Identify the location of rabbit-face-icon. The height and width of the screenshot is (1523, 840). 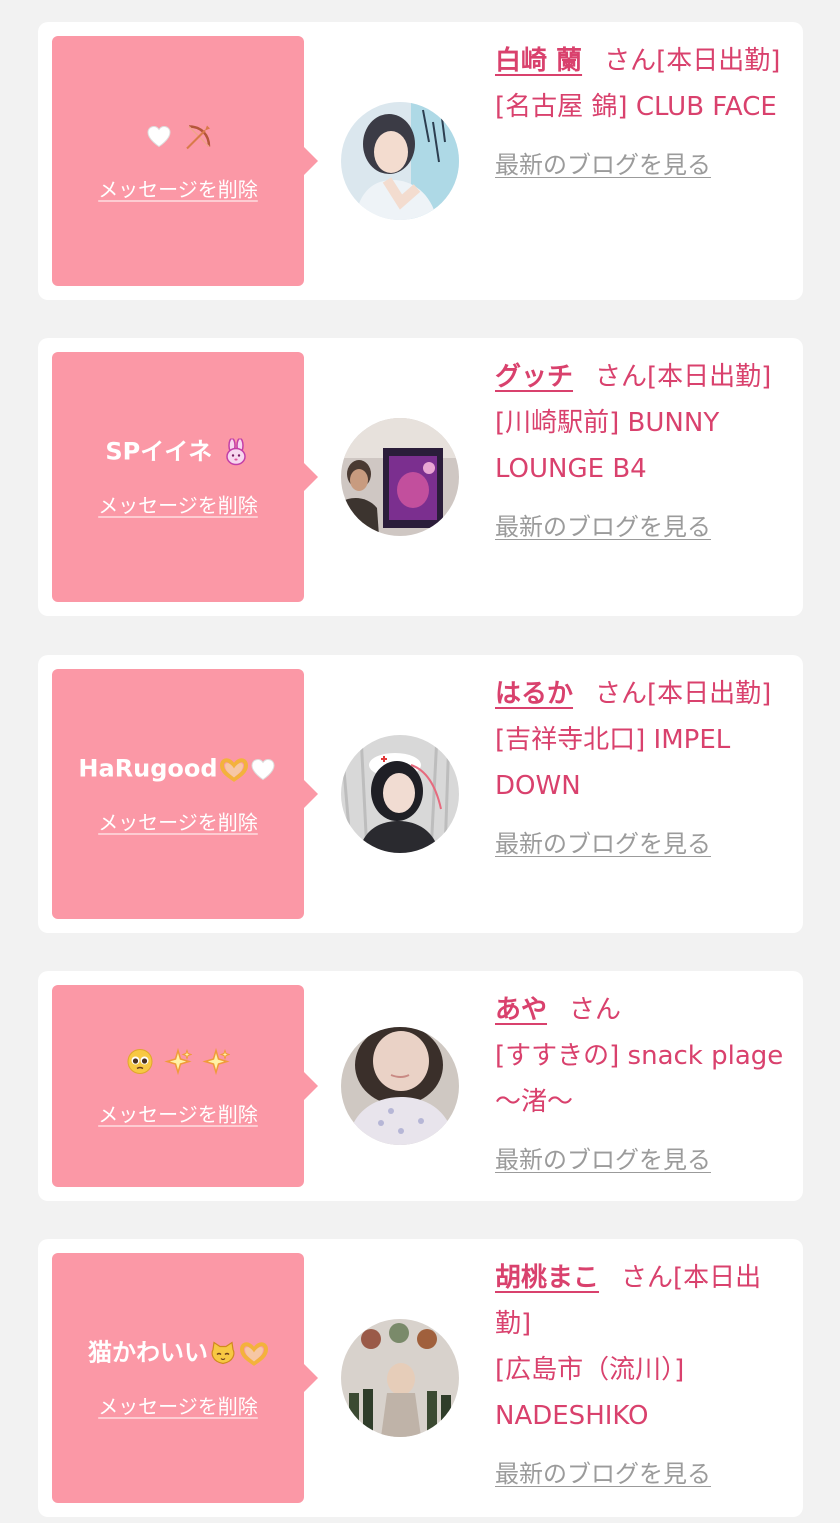
(236, 452).